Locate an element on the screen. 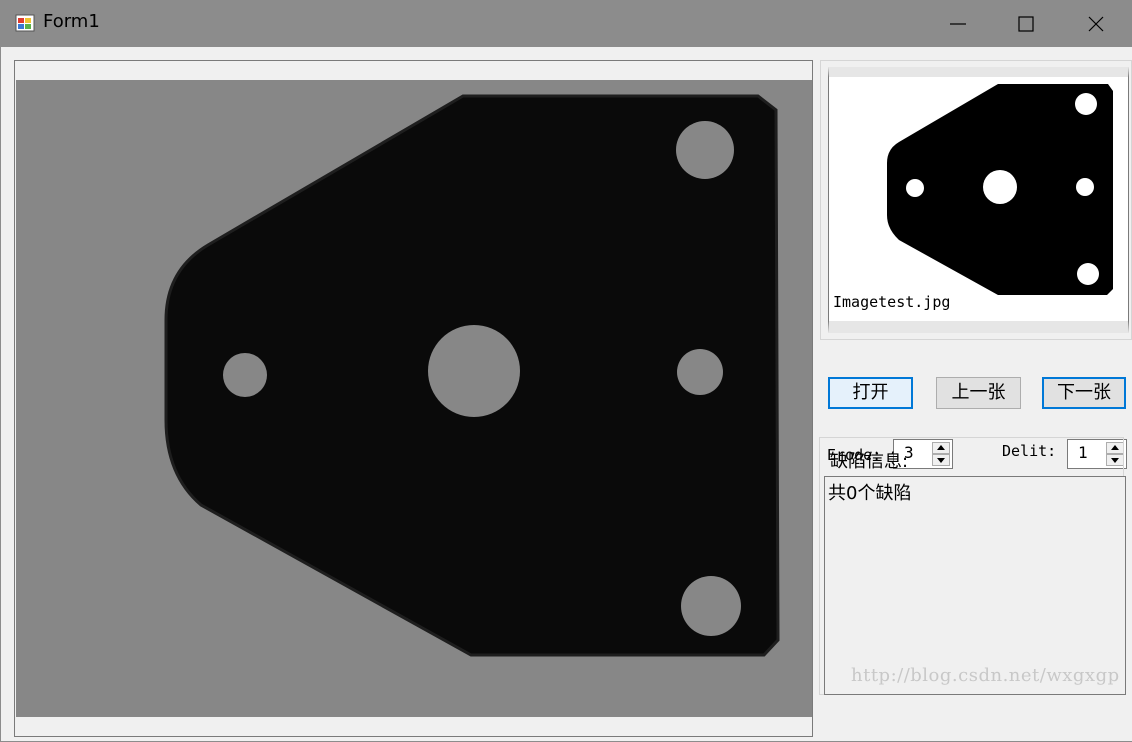  next-button: 下一张 is located at coordinates (1084, 393).